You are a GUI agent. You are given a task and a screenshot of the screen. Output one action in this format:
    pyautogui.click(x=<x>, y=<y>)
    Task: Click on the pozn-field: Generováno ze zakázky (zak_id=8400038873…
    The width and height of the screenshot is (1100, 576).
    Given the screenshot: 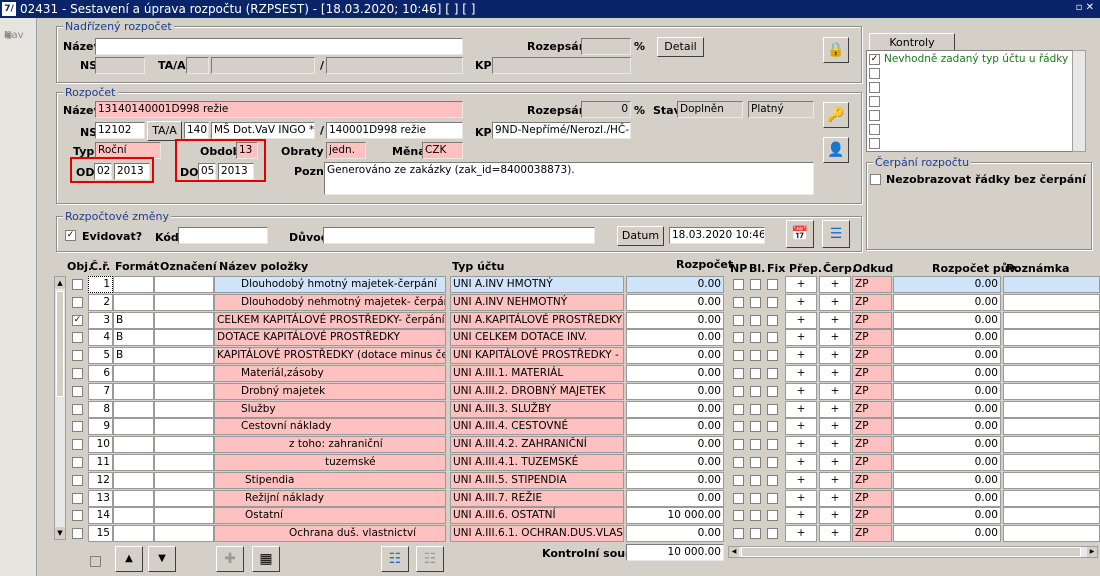 What is the action you would take?
    pyautogui.click(x=569, y=178)
    